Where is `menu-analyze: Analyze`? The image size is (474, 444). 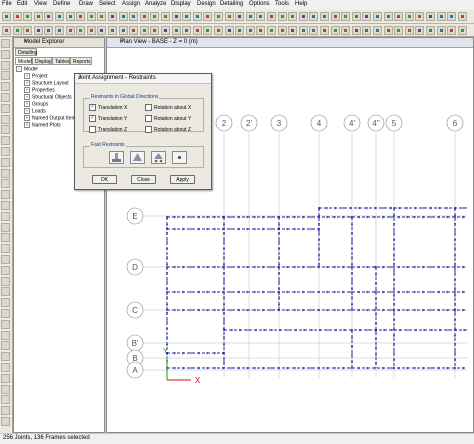 menu-analyze: Analyze is located at coordinates (155, 4).